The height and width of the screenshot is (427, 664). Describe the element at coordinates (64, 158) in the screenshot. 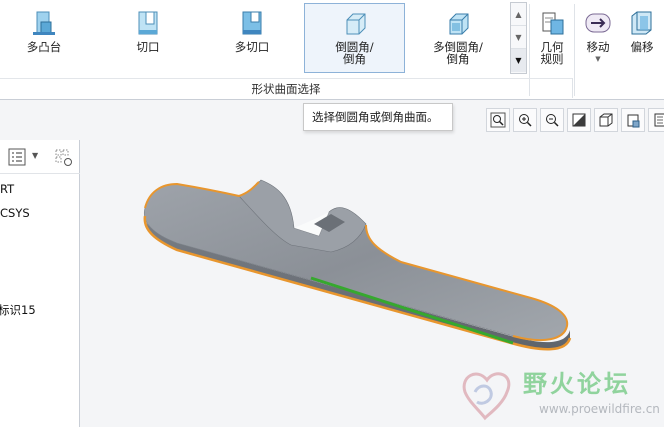

I see `tree-filter-icon` at that location.